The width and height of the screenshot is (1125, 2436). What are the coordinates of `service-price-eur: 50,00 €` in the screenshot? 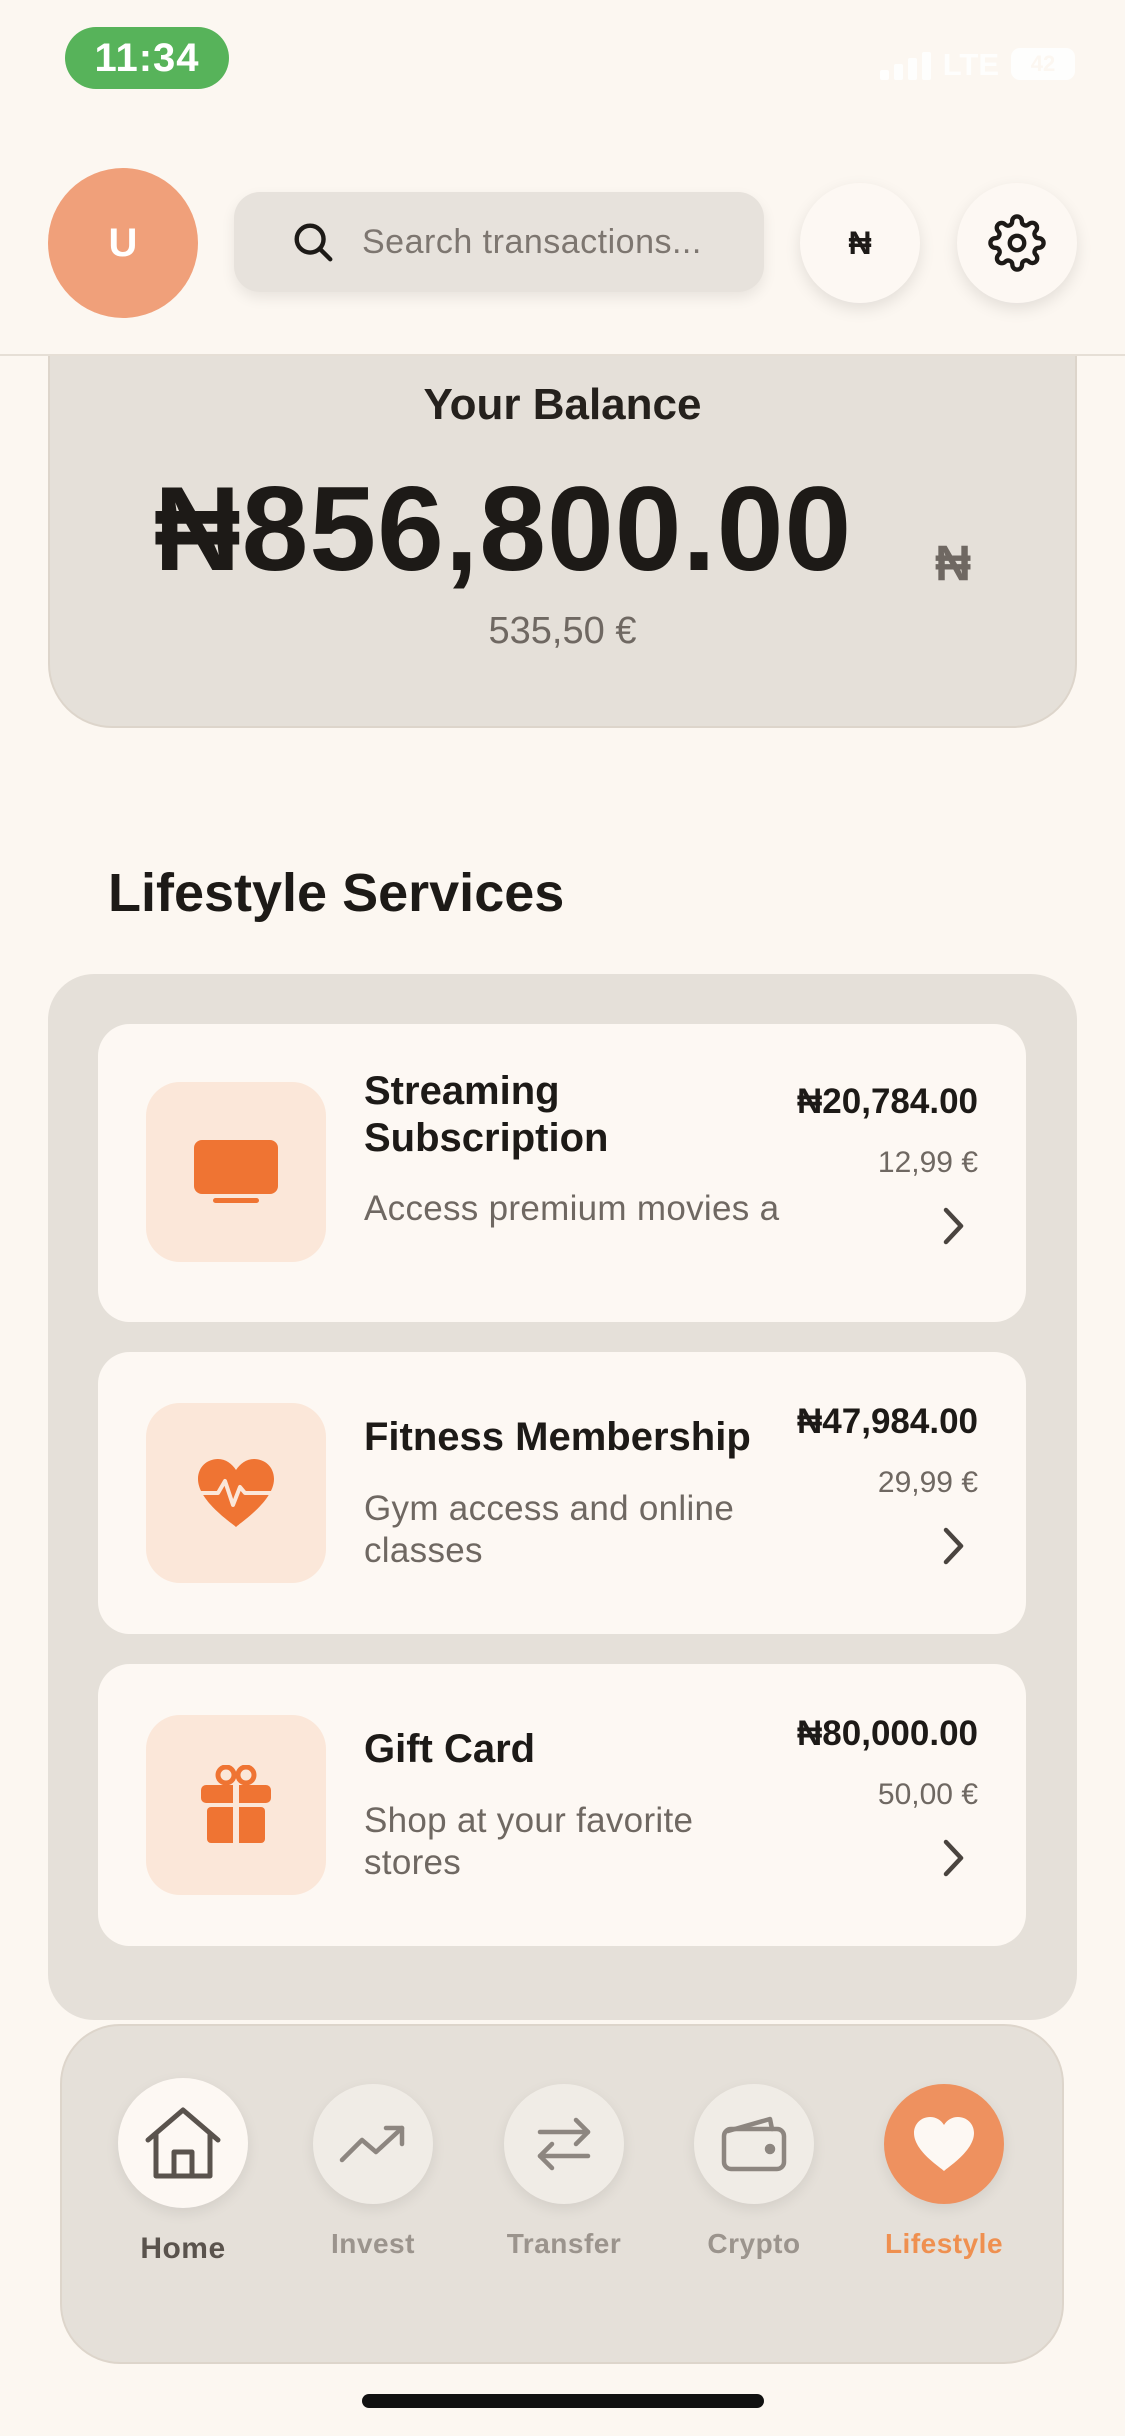 It's located at (927, 1794).